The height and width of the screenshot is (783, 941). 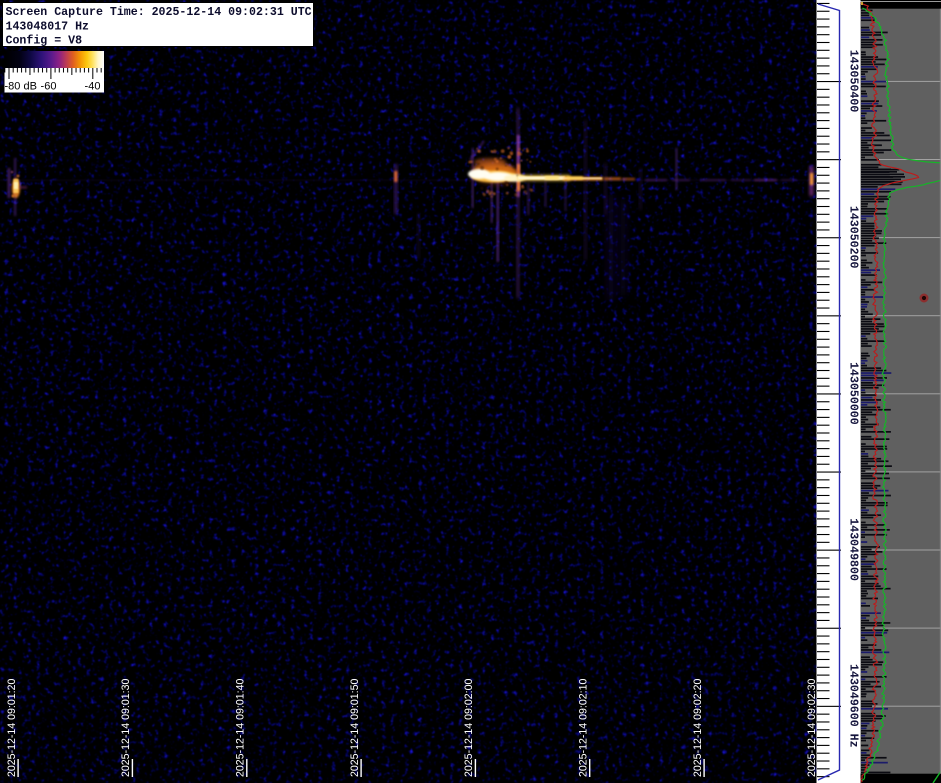 What do you see at coordinates (853, 81) in the screenshot?
I see `svg-text: 143050400` at bounding box center [853, 81].